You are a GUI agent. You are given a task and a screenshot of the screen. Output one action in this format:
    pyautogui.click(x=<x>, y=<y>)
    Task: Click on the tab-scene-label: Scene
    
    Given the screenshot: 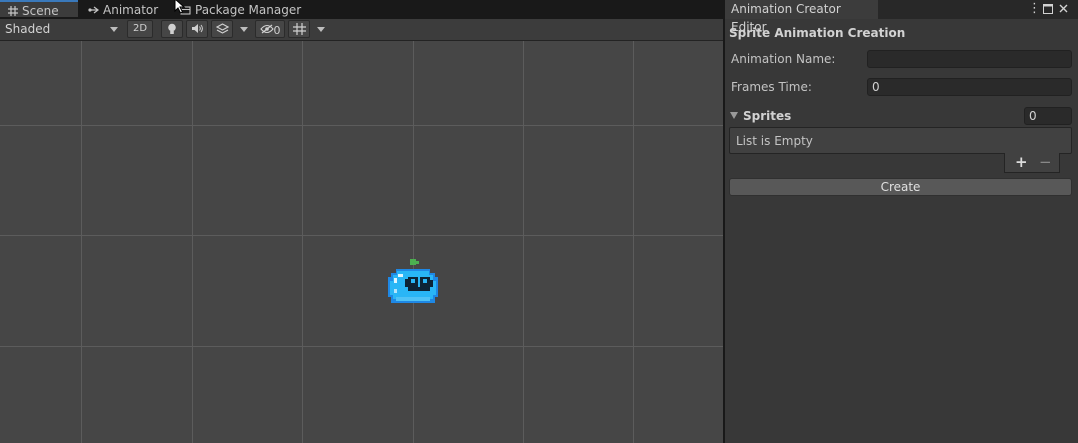 What is the action you would take?
    pyautogui.click(x=40, y=11)
    